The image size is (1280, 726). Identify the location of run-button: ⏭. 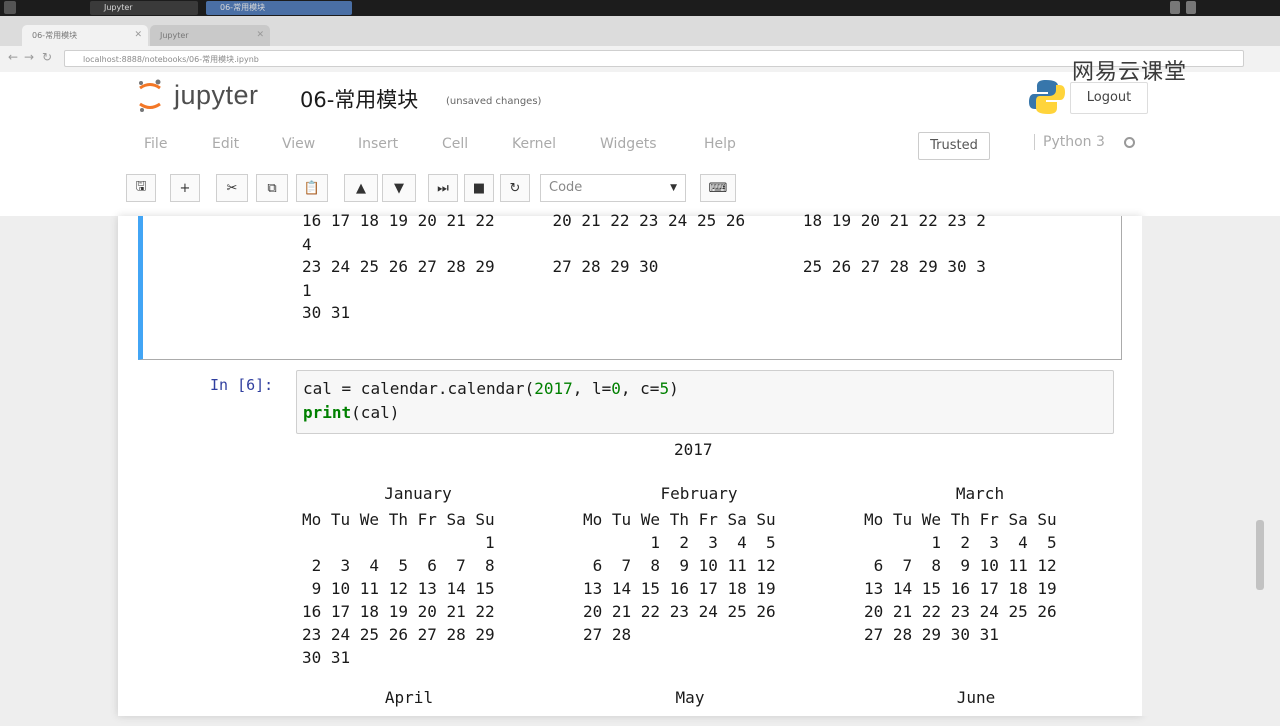
(443, 188).